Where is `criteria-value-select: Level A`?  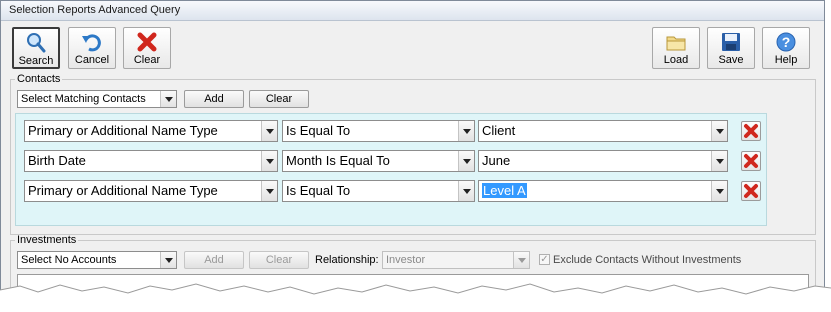
criteria-value-select: Level A is located at coordinates (603, 191).